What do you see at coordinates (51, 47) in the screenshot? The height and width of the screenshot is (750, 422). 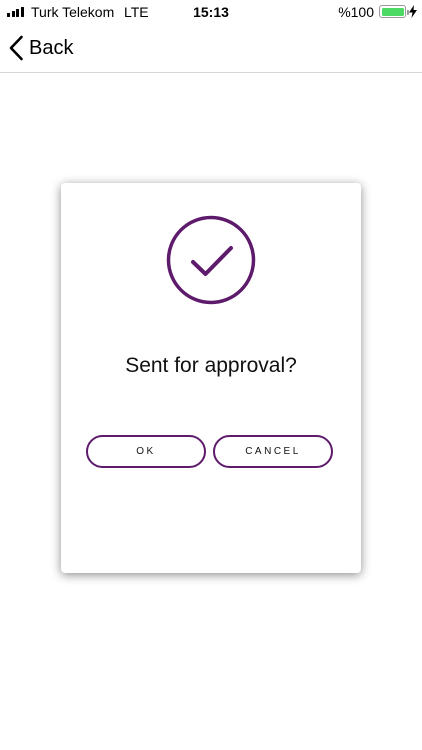 I see `back-label: Back` at bounding box center [51, 47].